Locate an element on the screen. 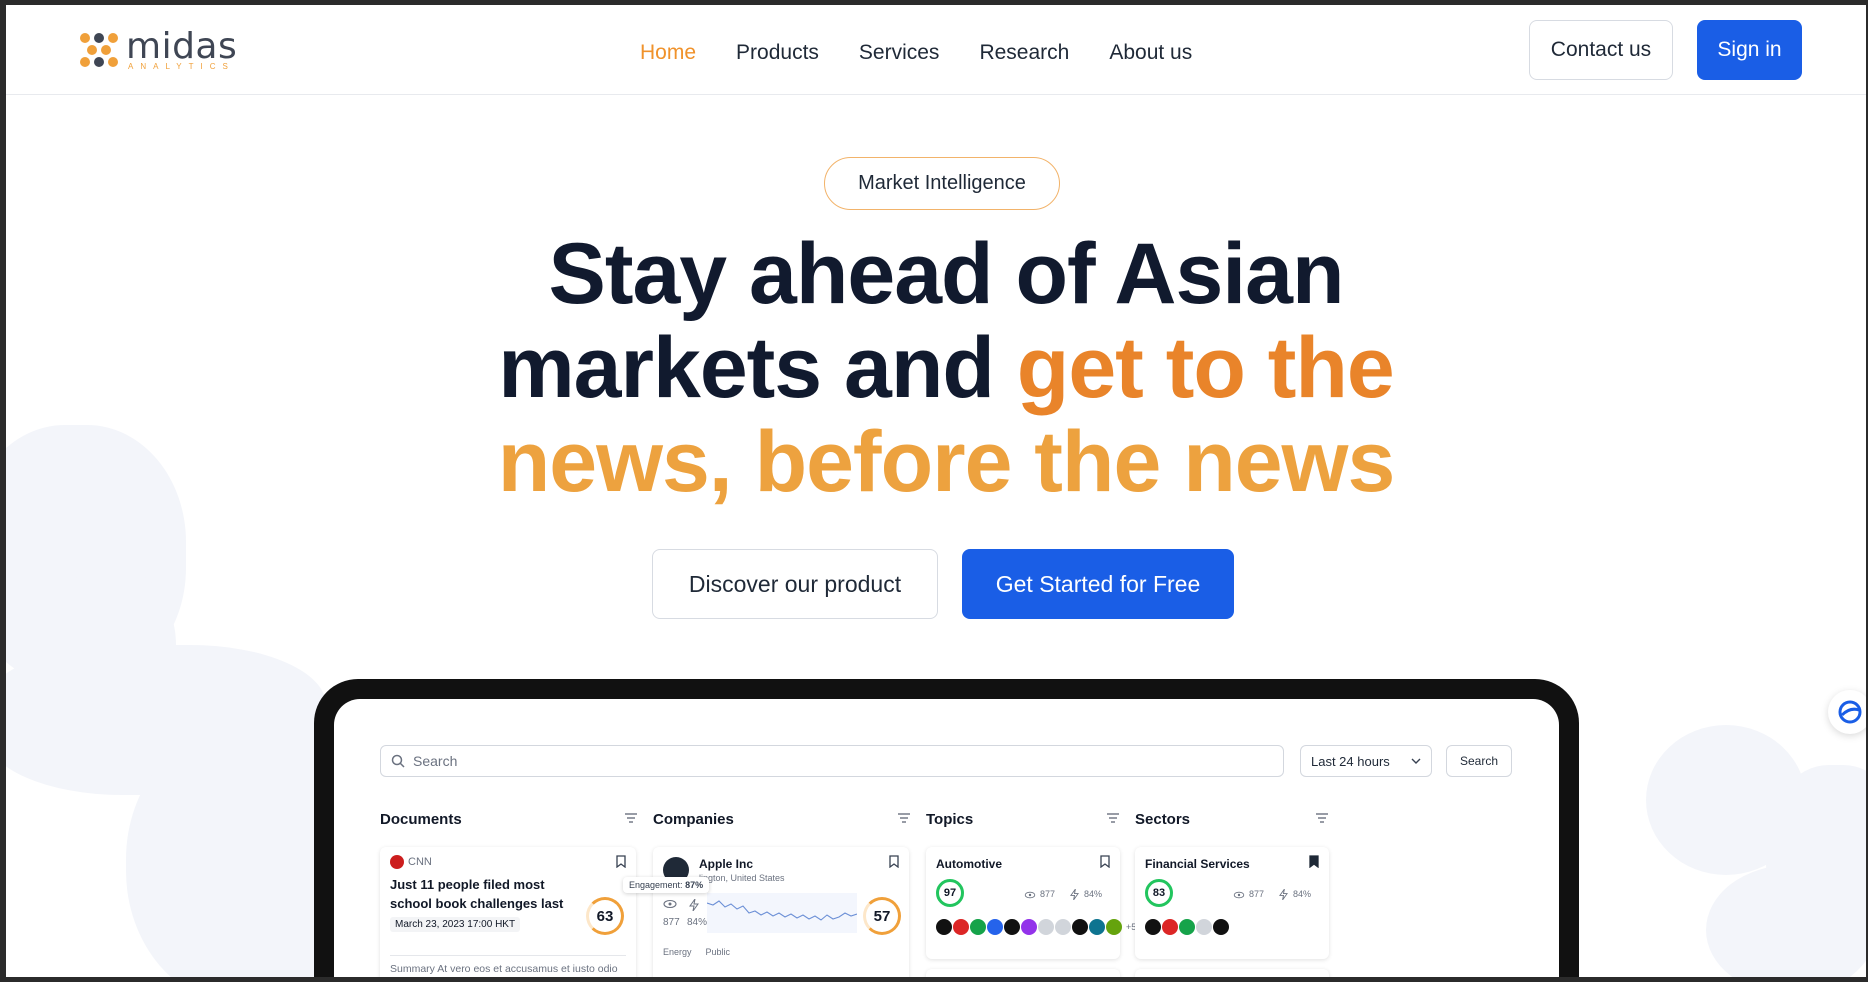  topic-source-chips: +5 is located at coordinates (1036, 927).